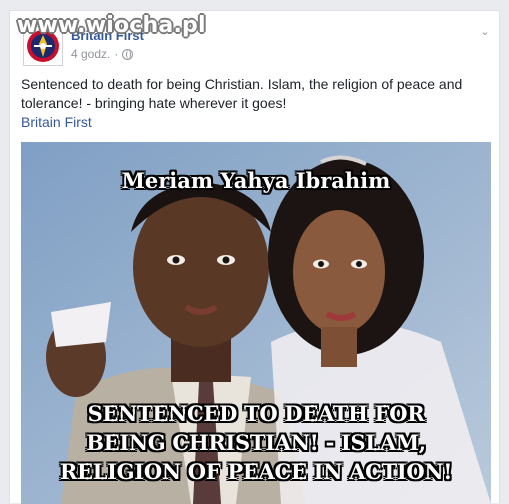 This screenshot has height=504, width=509. Describe the element at coordinates (111, 25) in the screenshot. I see `watermark: www.wiocha.pl` at that location.